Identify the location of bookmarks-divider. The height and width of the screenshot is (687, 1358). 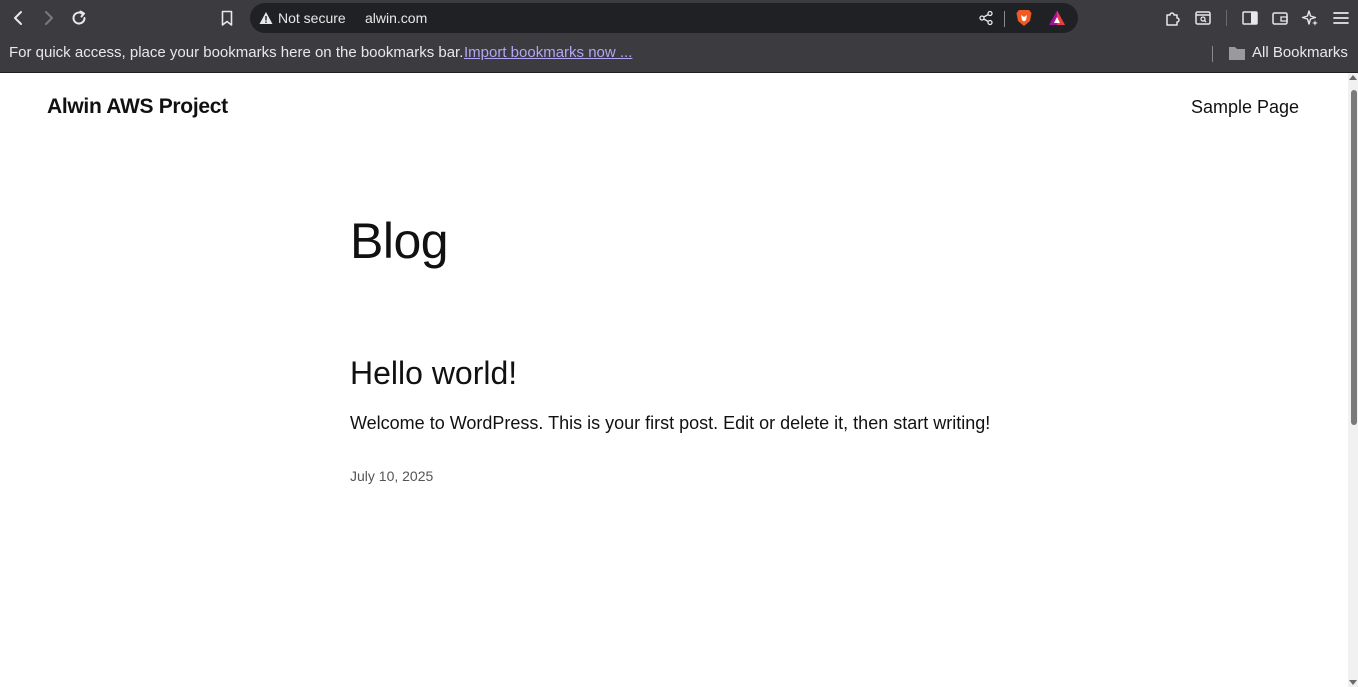
(1212, 54).